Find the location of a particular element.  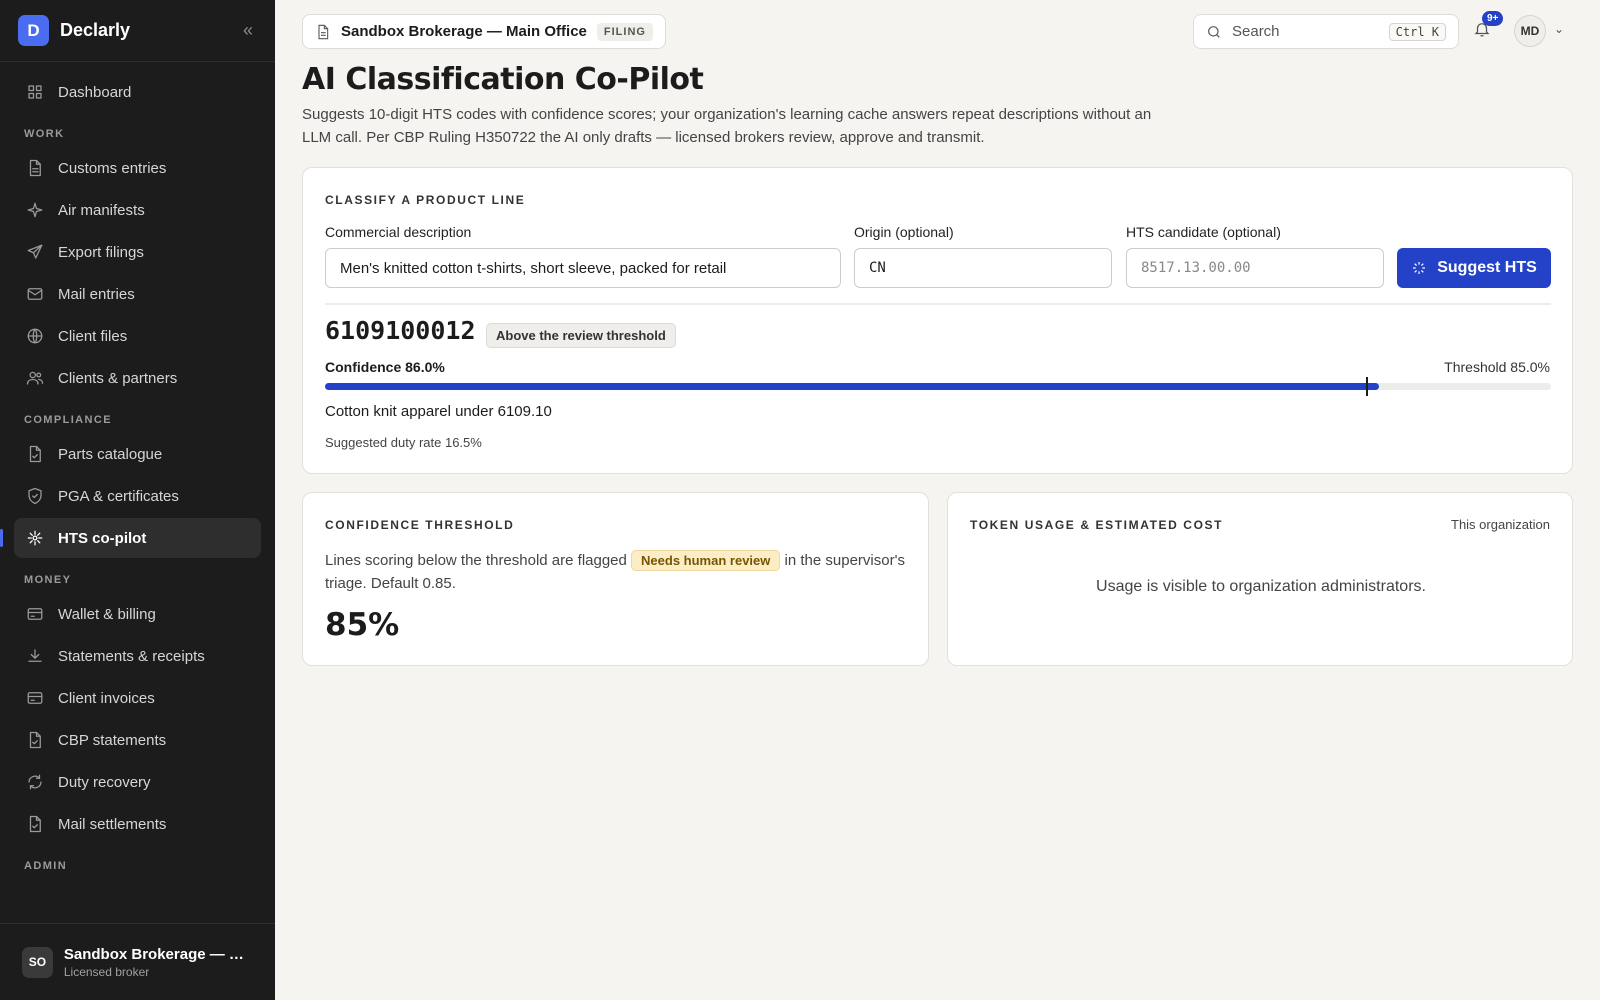

sidebar-item-client-invoices: Client invoices is located at coordinates (137, 698).